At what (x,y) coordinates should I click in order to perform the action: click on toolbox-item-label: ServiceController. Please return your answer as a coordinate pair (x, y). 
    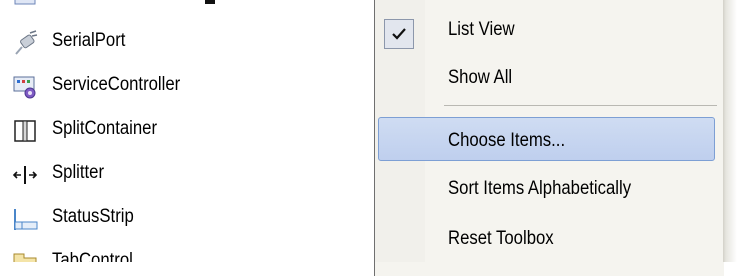
    Looking at the image, I should click on (116, 84).